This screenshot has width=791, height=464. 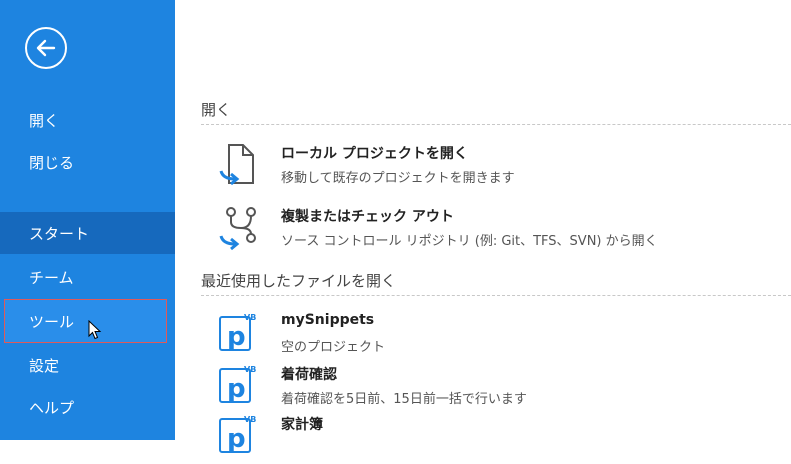 What do you see at coordinates (499, 337) in the screenshot?
I see `recent-item-mysnippets: p VB mySnippets 空のプロジェクト` at bounding box center [499, 337].